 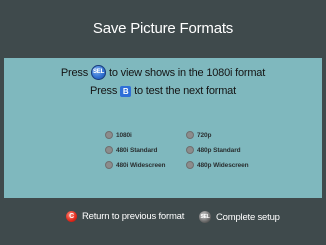 What do you see at coordinates (71, 216) in the screenshot?
I see `c-button-icon: C` at bounding box center [71, 216].